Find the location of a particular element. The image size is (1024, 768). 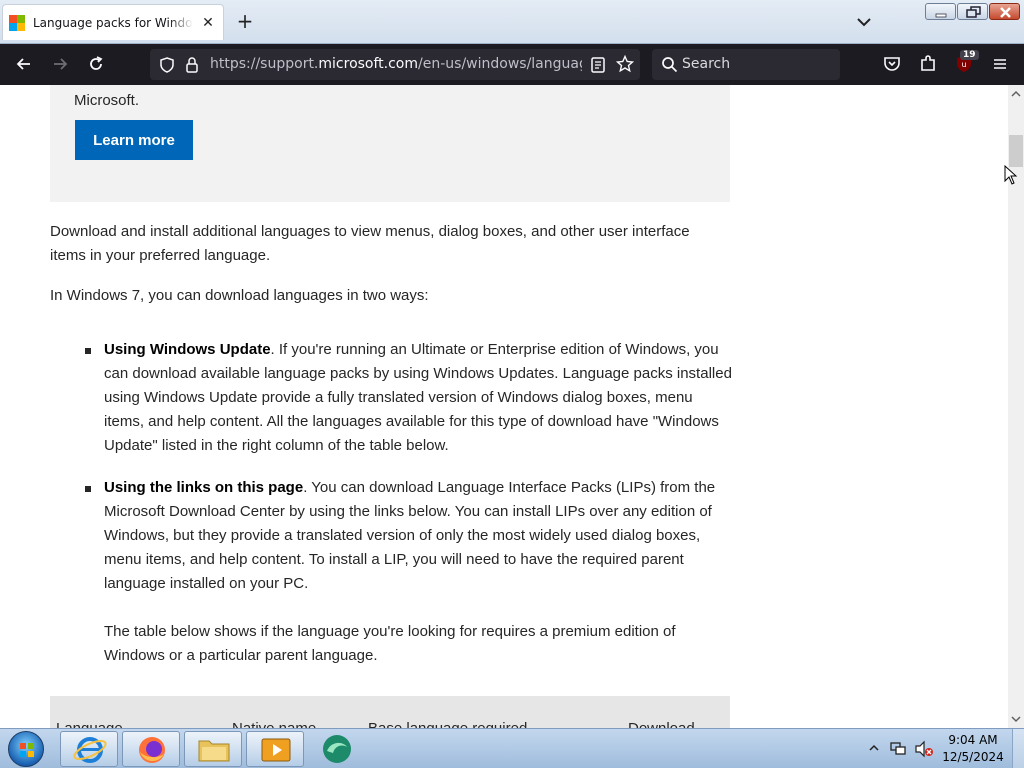

internet-explorer-icon is located at coordinates (90, 750).